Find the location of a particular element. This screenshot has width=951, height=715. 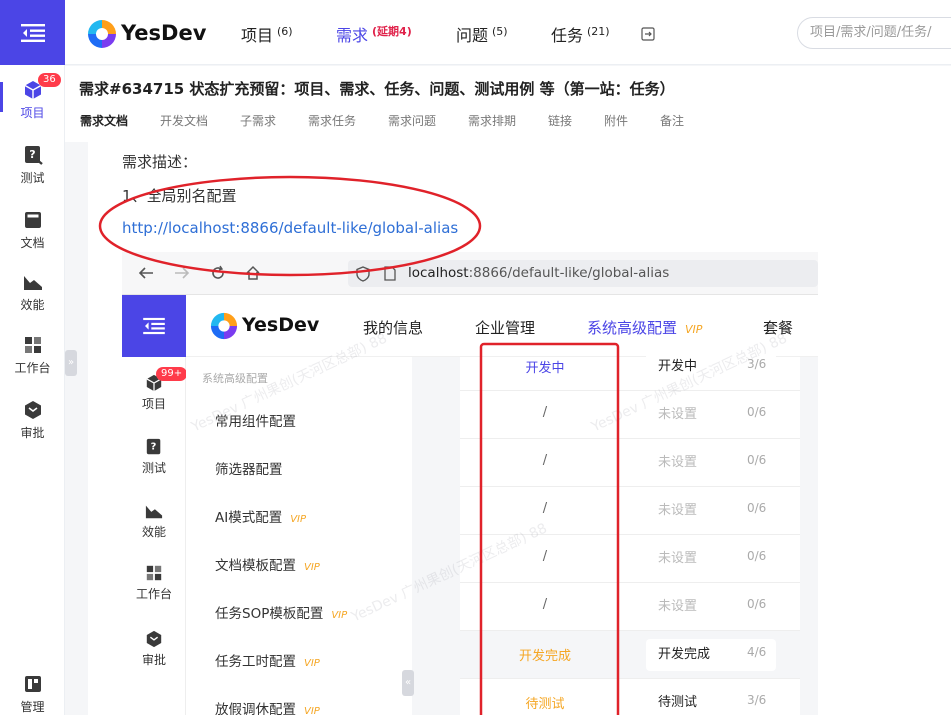

sidebar-item-label: 项目 is located at coordinates (32, 113).